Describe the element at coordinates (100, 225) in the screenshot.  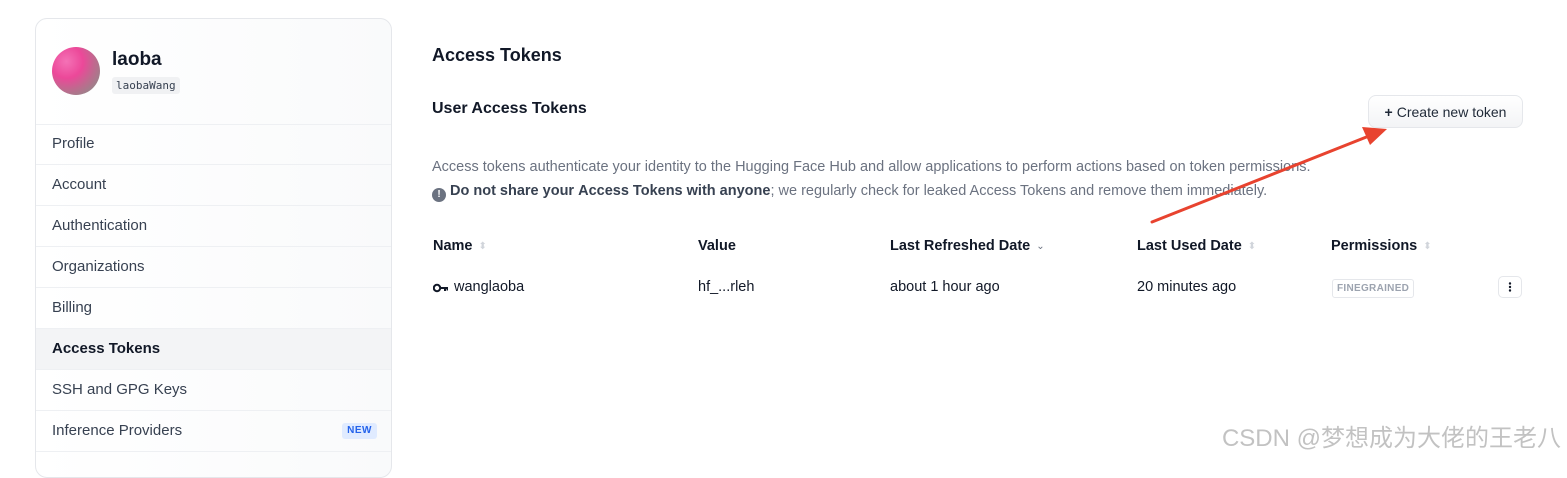
I see `sidebar-item-label: Authentication` at that location.